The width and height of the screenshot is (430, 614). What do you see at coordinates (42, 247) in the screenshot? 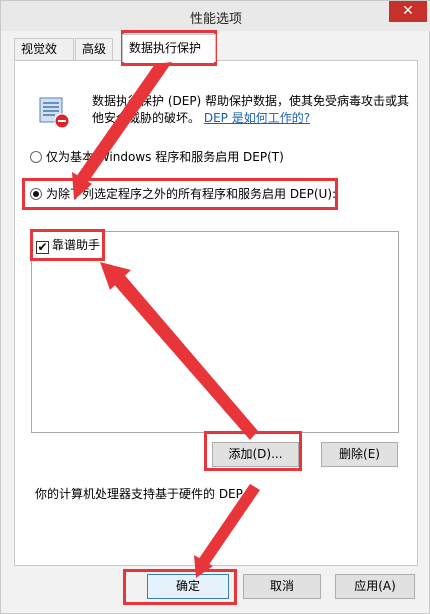
I see `exception-checkbox: ✔` at bounding box center [42, 247].